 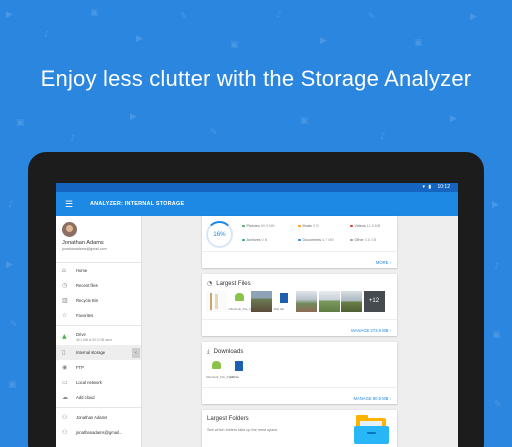 What do you see at coordinates (64, 336) in the screenshot?
I see `drive-icon: ▲` at bounding box center [64, 336].